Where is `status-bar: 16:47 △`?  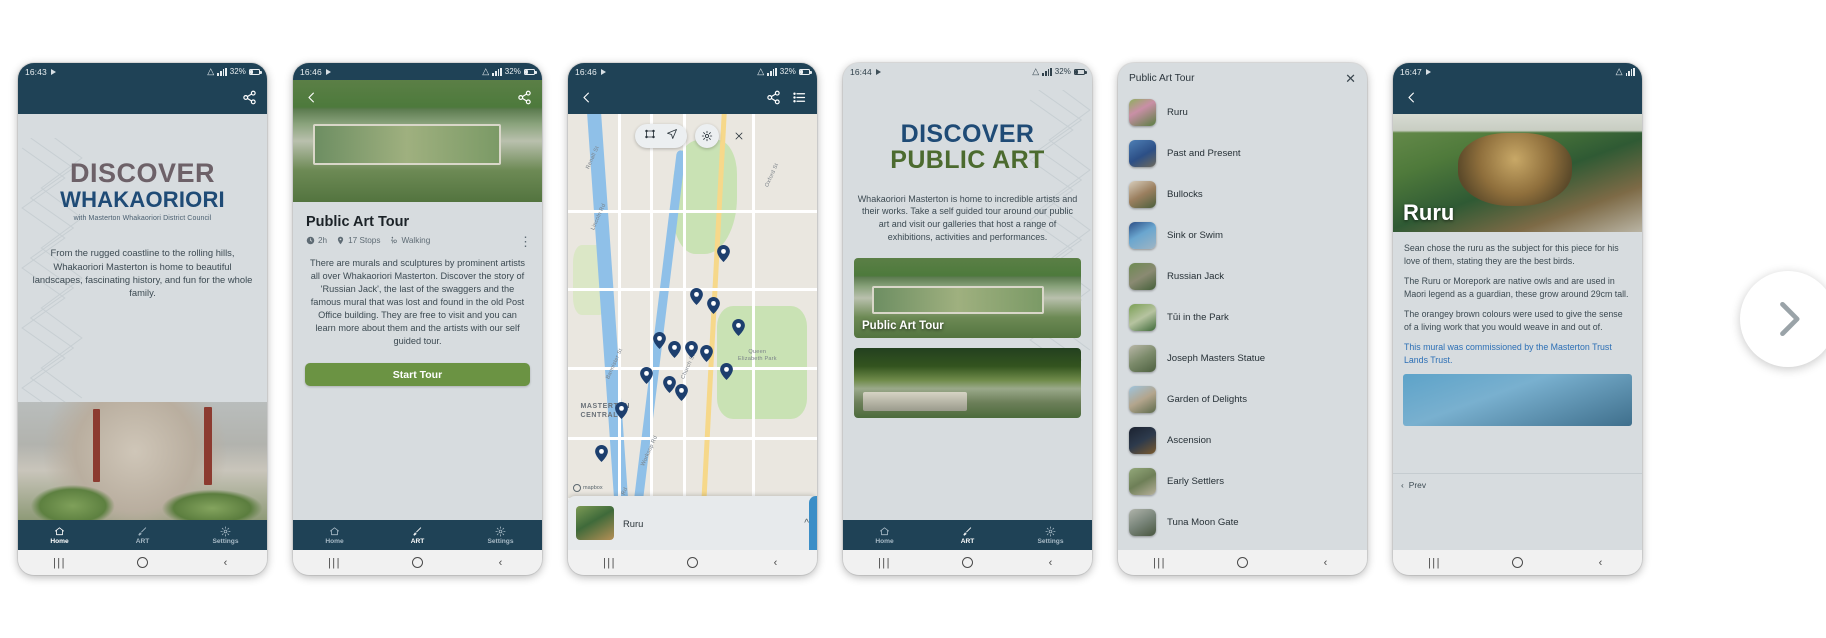 status-bar: 16:47 △ is located at coordinates (1517, 71).